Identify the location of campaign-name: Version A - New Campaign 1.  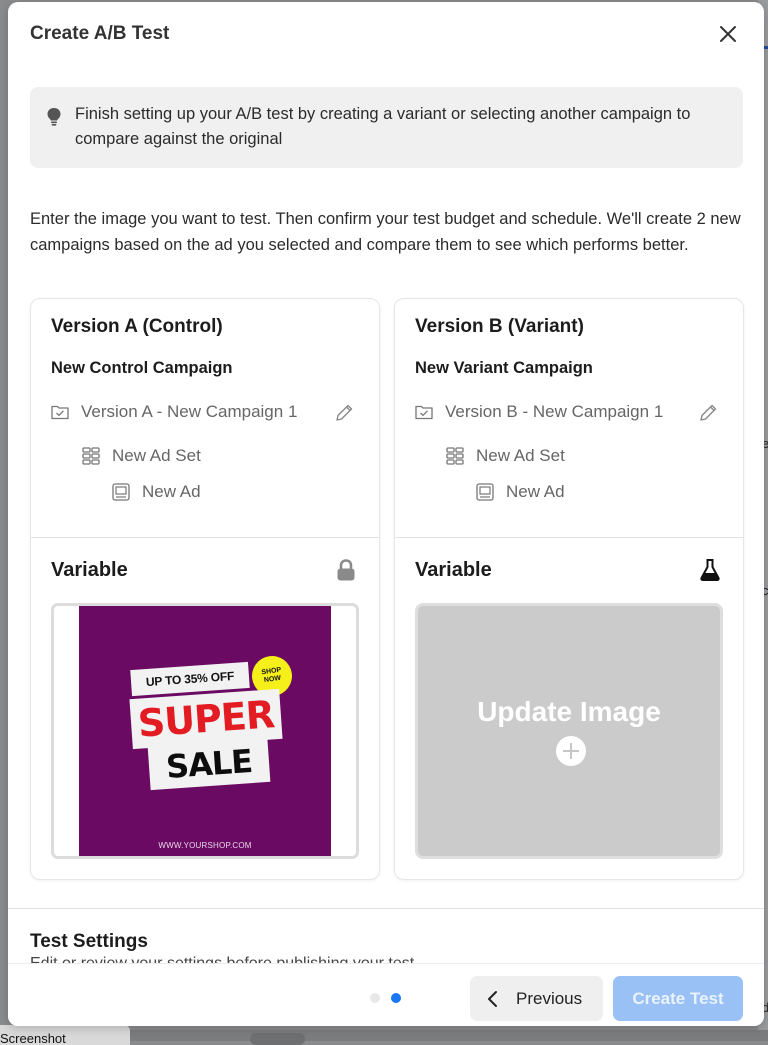
(189, 412).